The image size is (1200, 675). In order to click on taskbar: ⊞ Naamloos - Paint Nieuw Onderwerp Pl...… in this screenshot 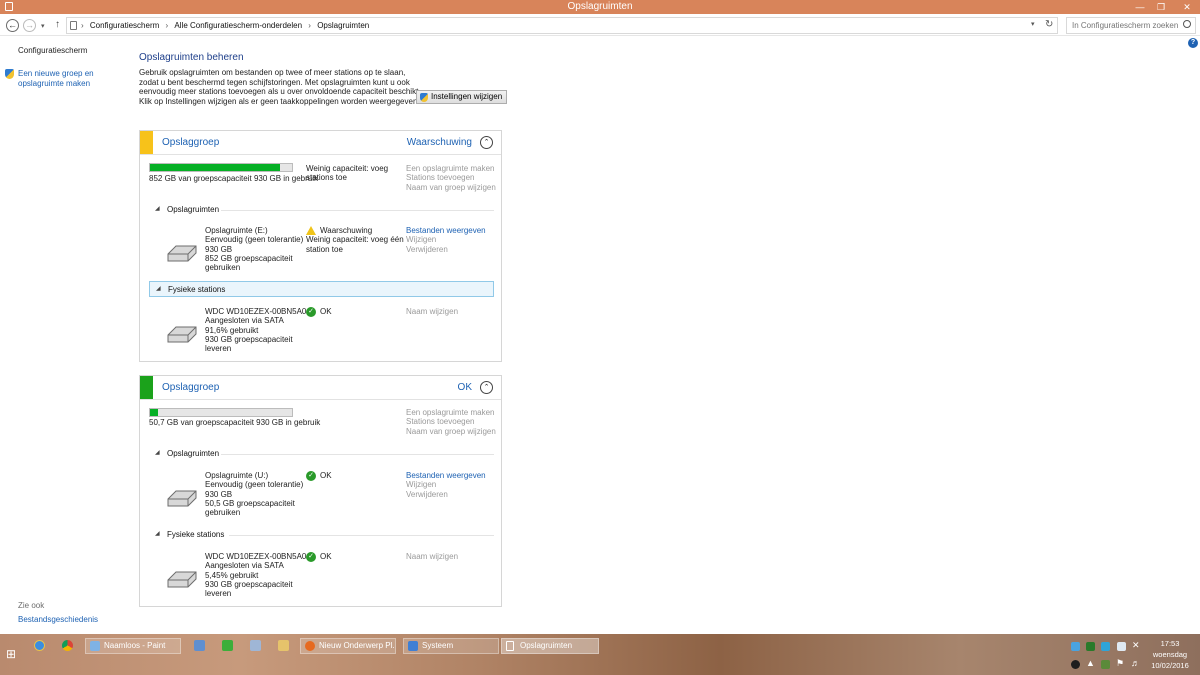, I will do `click(600, 654)`.